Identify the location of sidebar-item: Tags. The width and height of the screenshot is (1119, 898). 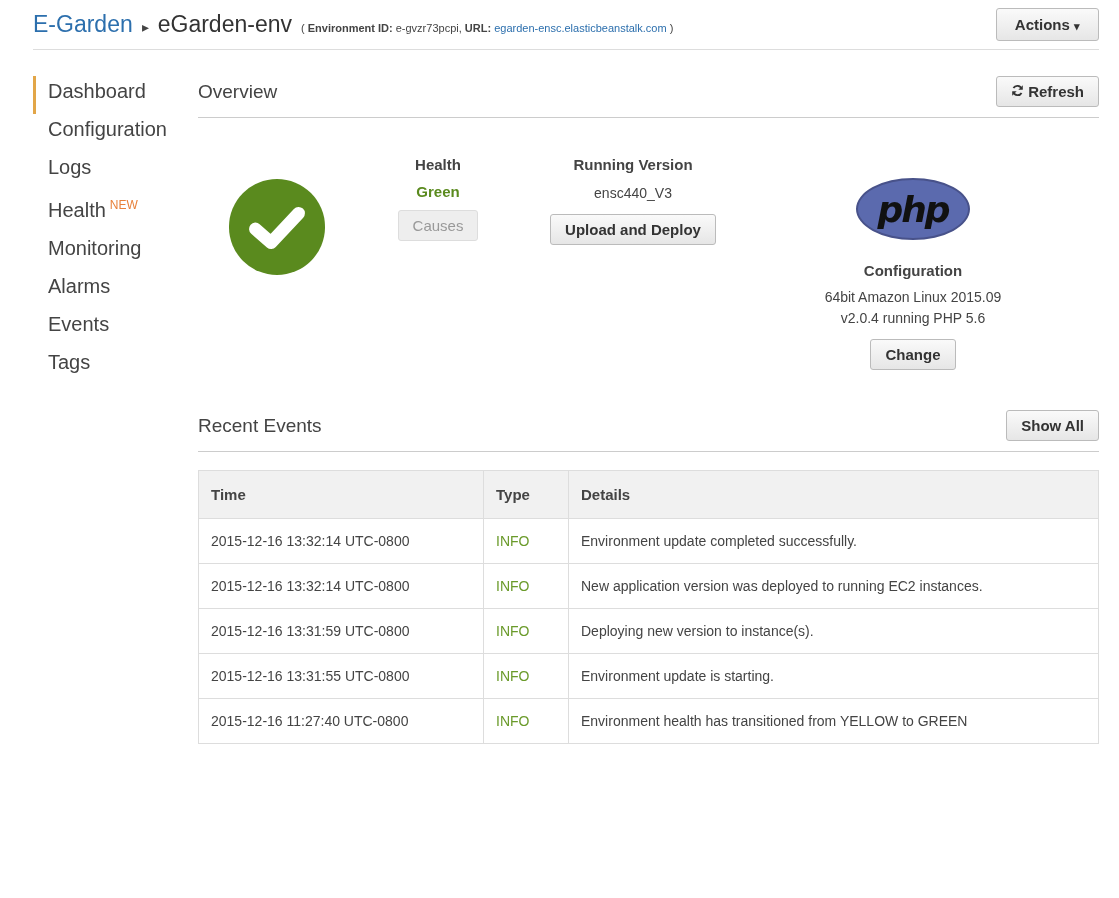
(115, 365).